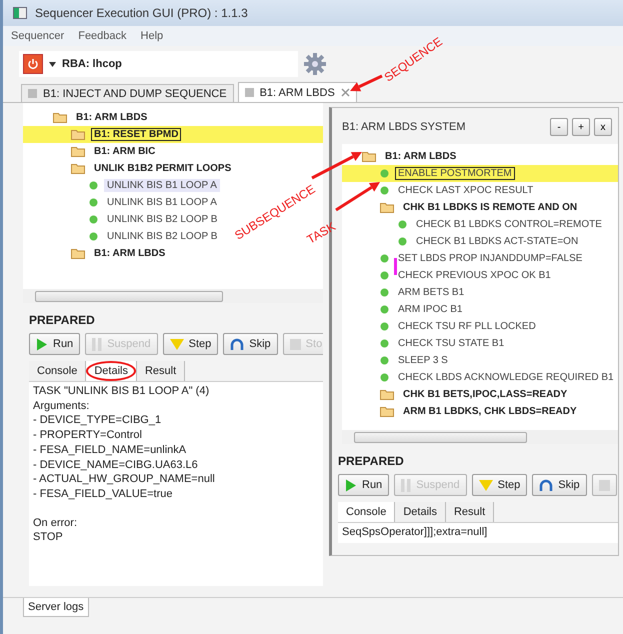 This screenshot has height=634, width=623. Describe the element at coordinates (396, 360) in the screenshot. I see `tree-row: SLEEP 3 S` at that location.